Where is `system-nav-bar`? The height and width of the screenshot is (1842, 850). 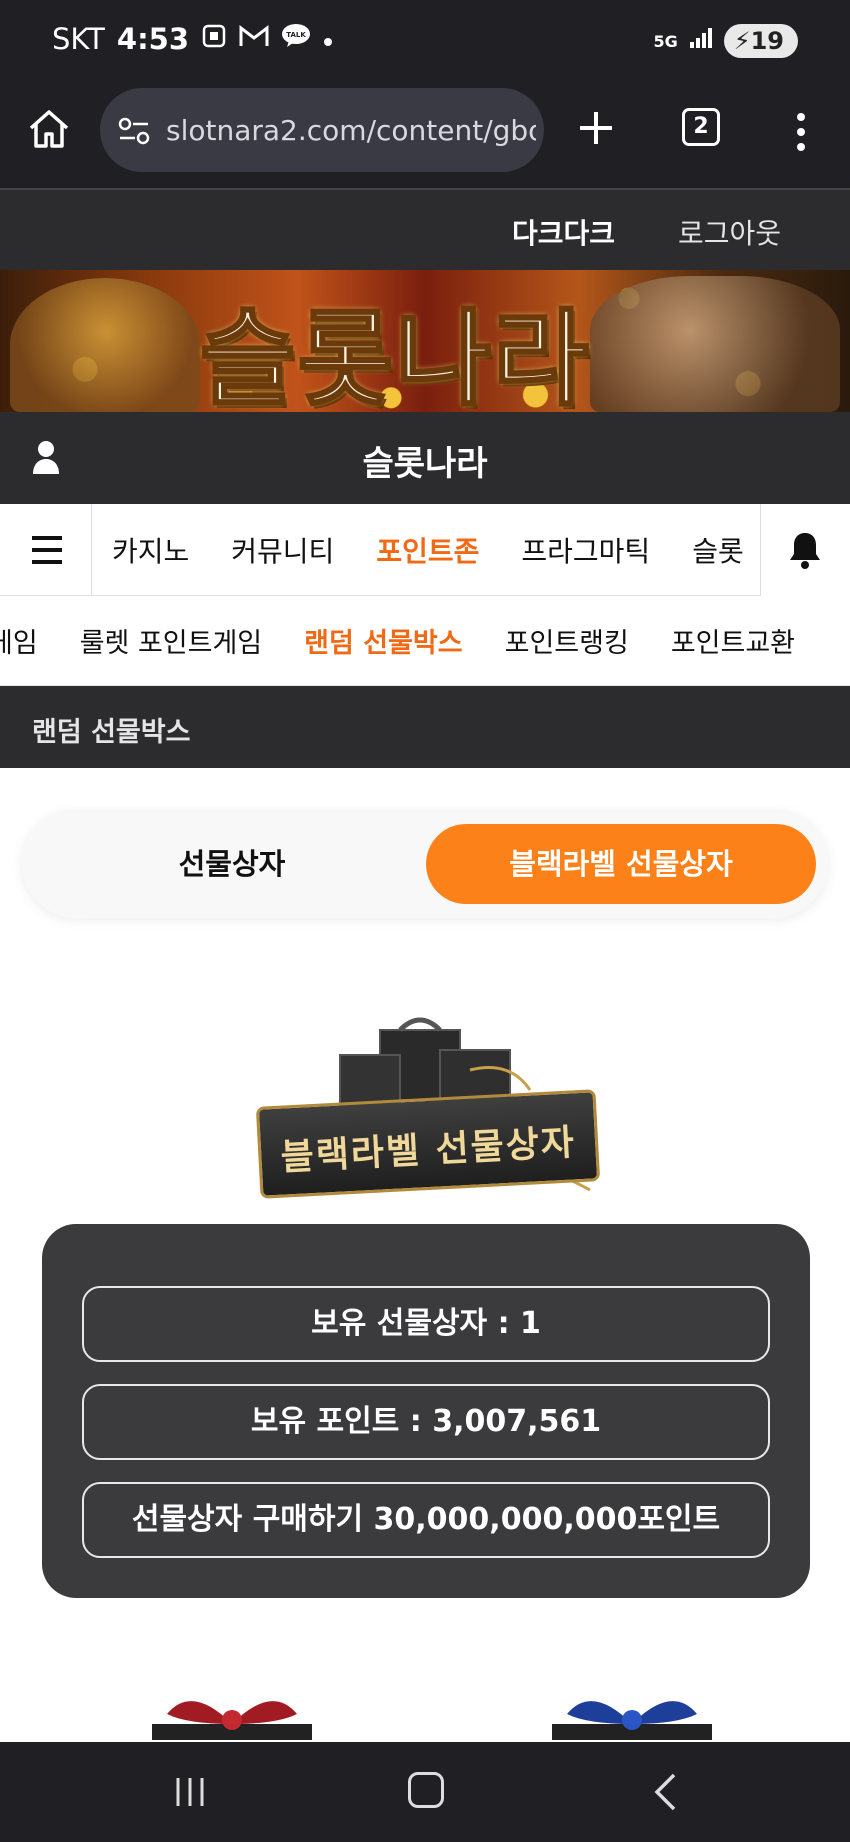 system-nav-bar is located at coordinates (425, 1792).